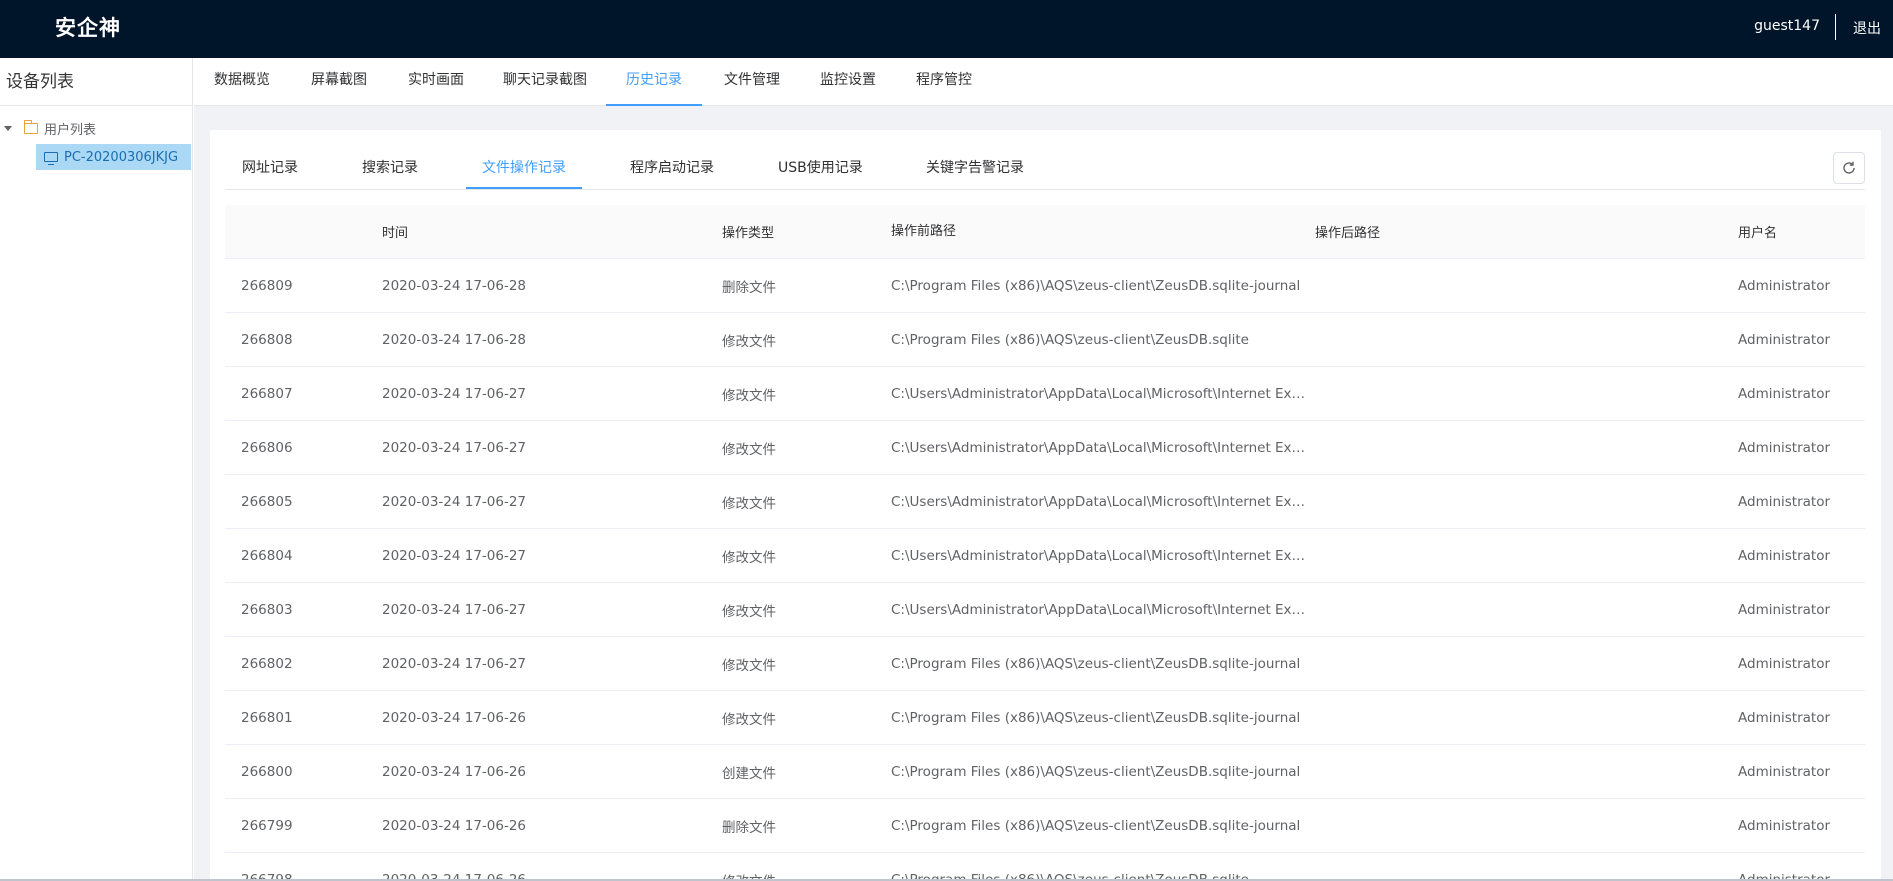 The width and height of the screenshot is (1893, 881). Describe the element at coordinates (545, 82) in the screenshot. I see `tab-chat-screenshots: 聊天记录截图` at that location.